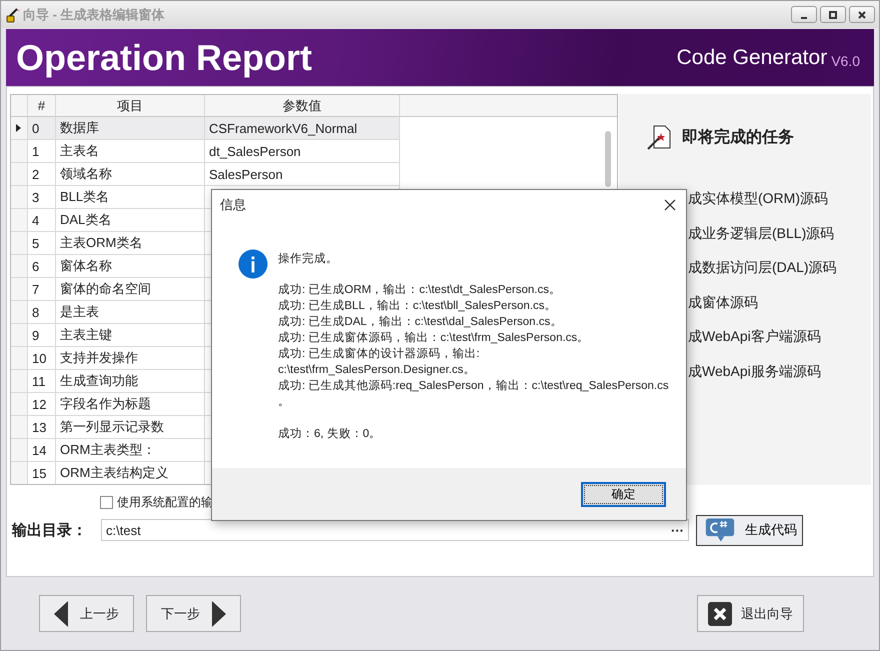  I want to click on table-cell: SalesPerson, so click(302, 174).